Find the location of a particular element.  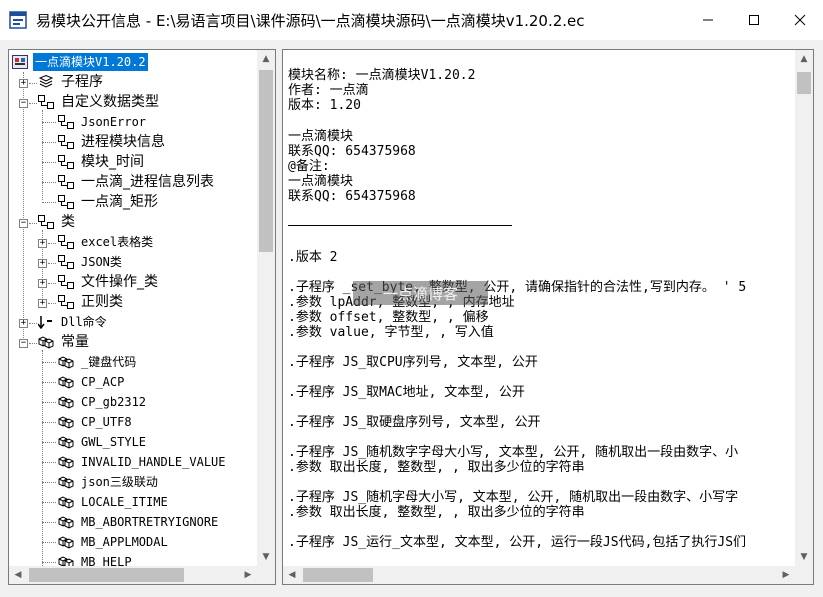

tree-constant-label: MB_HELP is located at coordinates (106, 560).